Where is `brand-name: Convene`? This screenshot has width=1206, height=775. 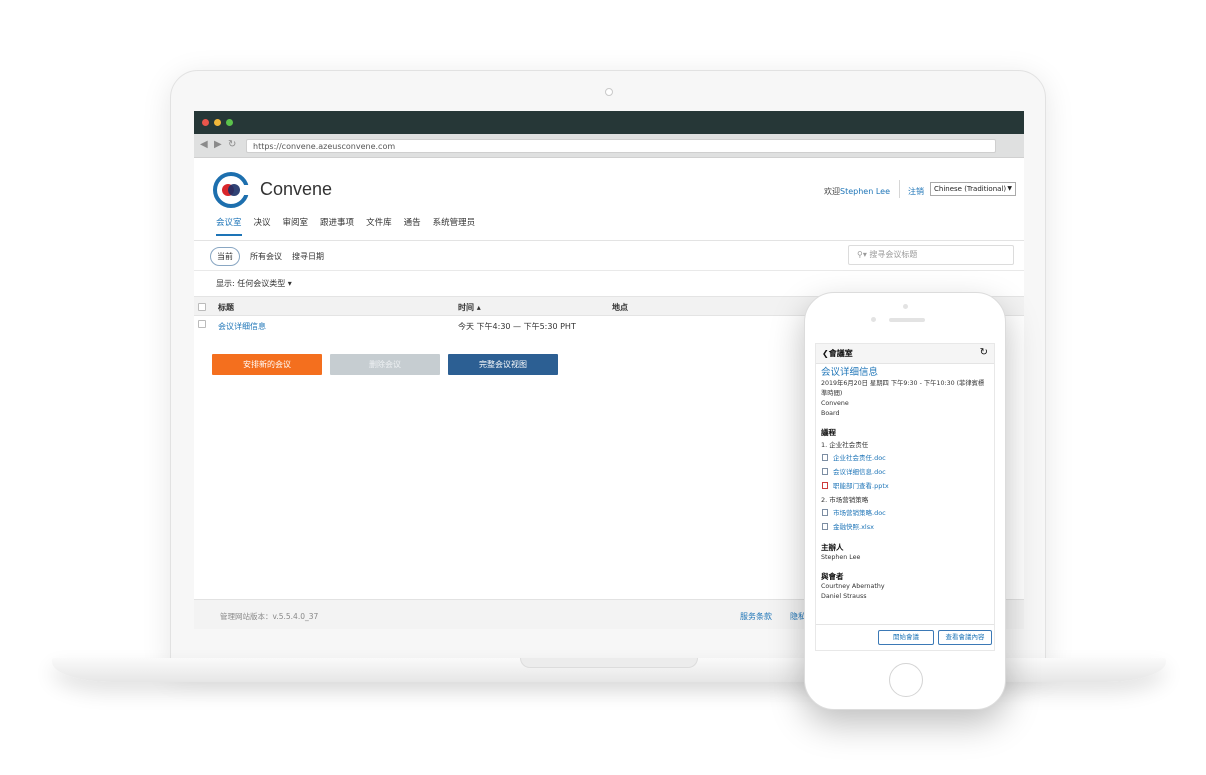 brand-name: Convene is located at coordinates (296, 189).